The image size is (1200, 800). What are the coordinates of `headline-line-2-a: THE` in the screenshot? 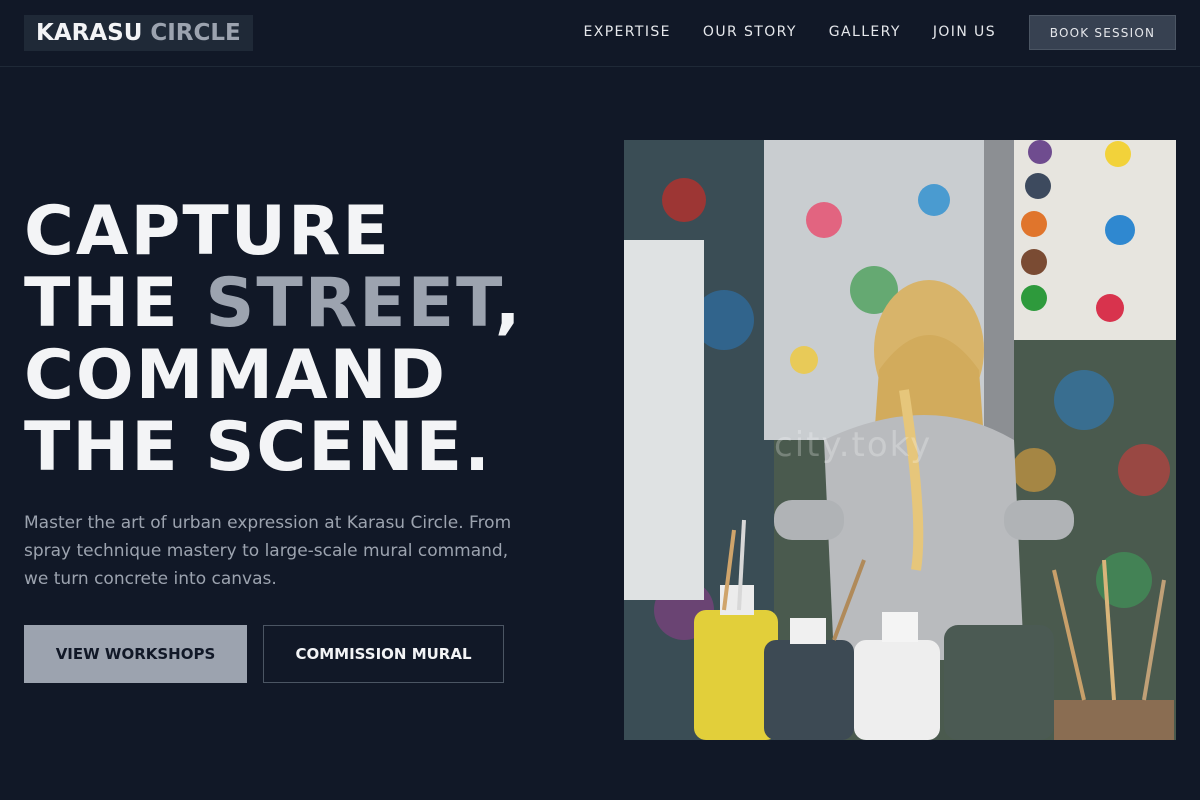 It's located at (115, 303).